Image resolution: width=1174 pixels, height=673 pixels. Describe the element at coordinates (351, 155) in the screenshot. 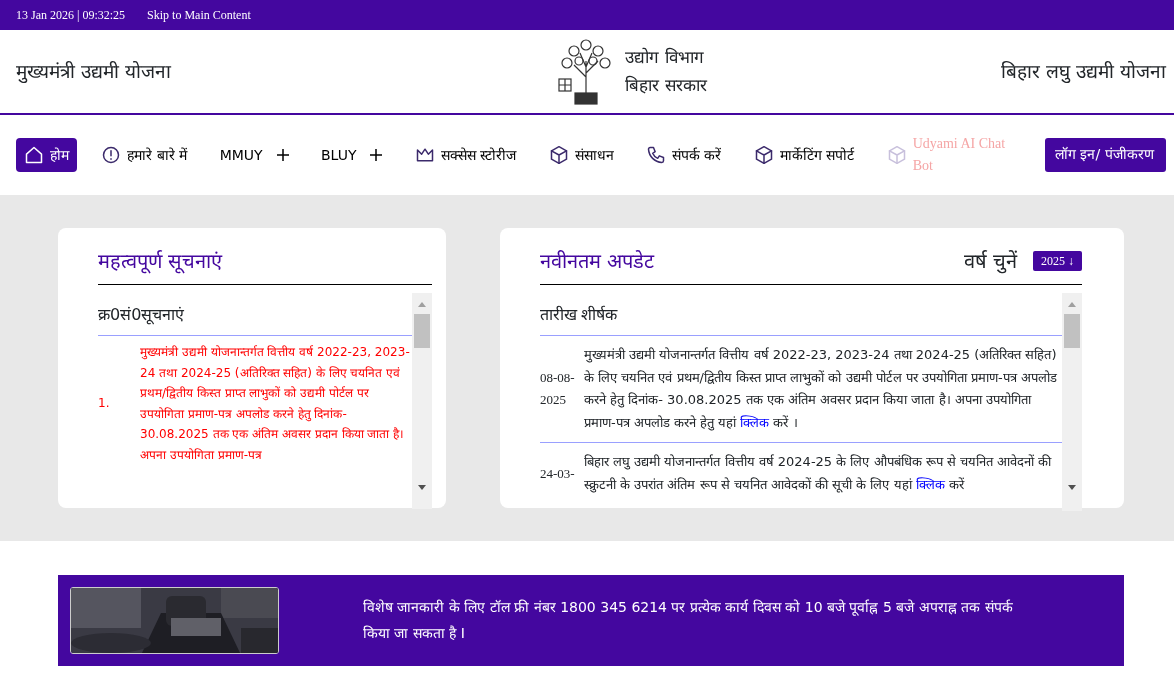

I see `nav-link: BLUY` at that location.